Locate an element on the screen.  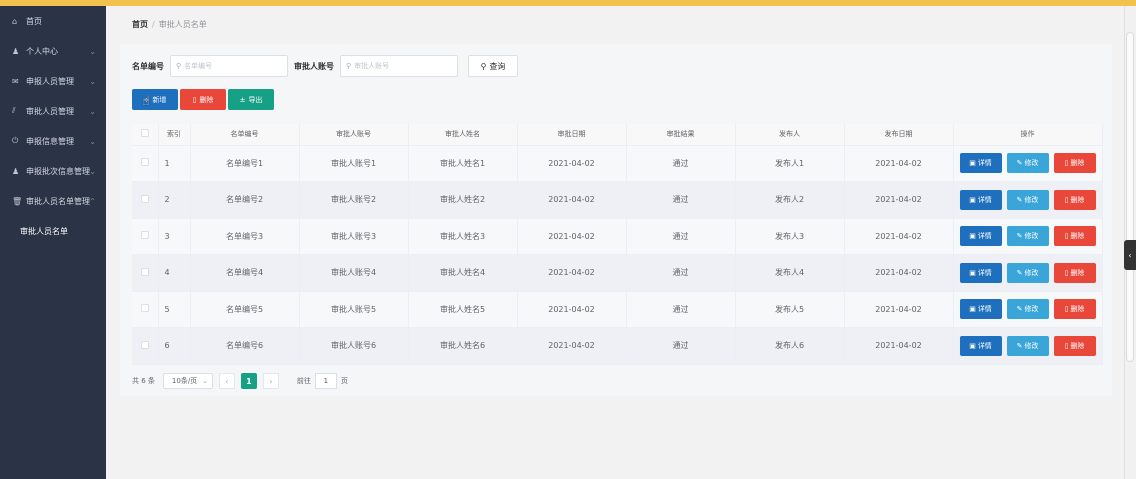
sidebar-item-approver-mgmt: ⫽ 审批人员管理 ⌄ is located at coordinates (53, 111).